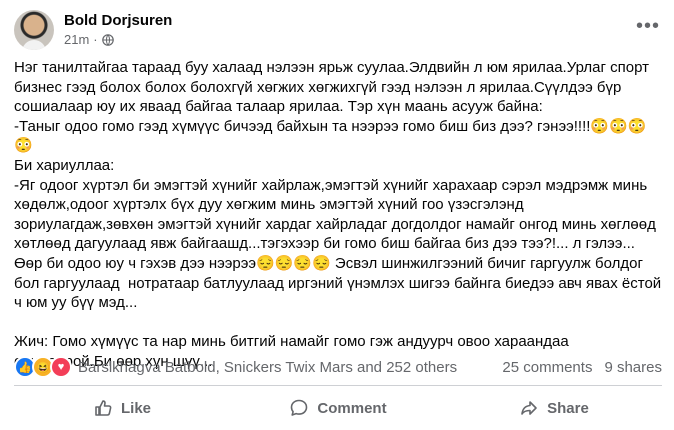 Image resolution: width=674 pixels, height=430 pixels. I want to click on globe-icon, so click(107, 40).